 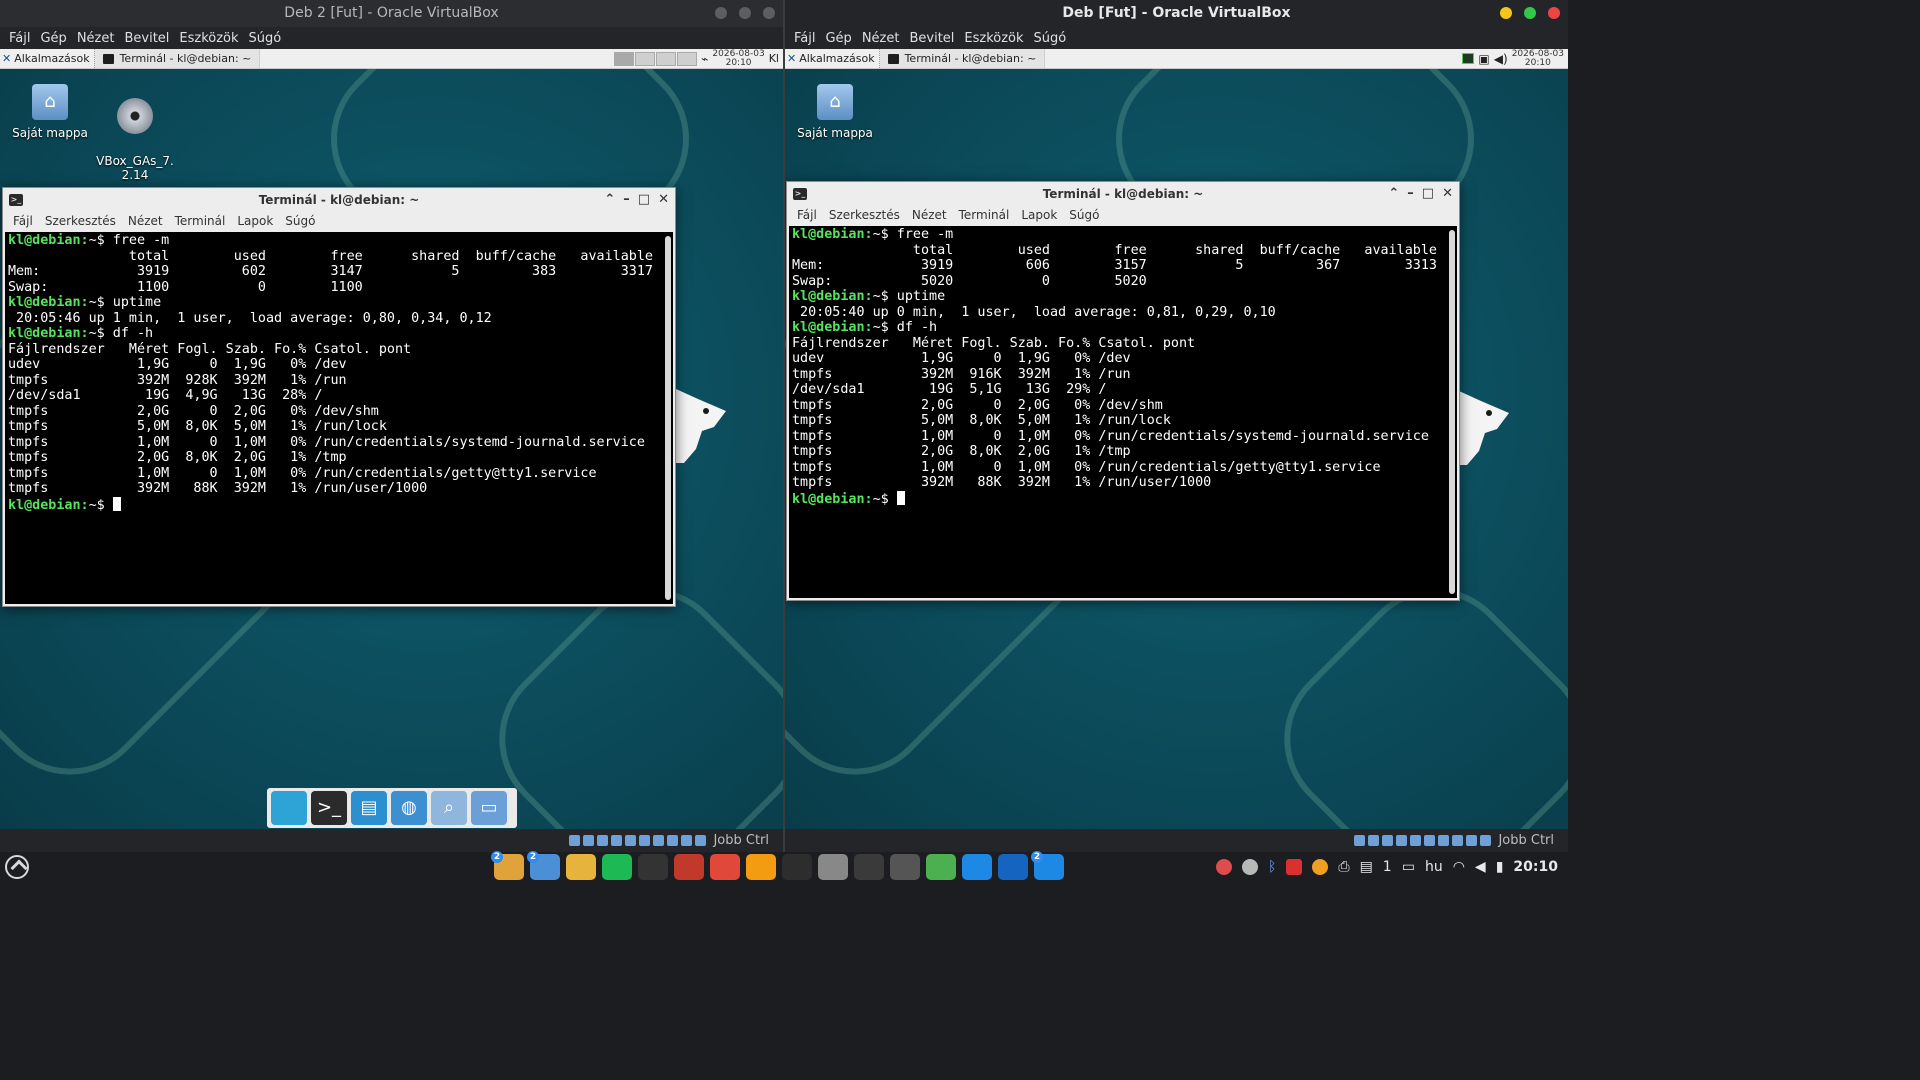 What do you see at coordinates (1223, 867) in the screenshot?
I see `record-icon` at bounding box center [1223, 867].